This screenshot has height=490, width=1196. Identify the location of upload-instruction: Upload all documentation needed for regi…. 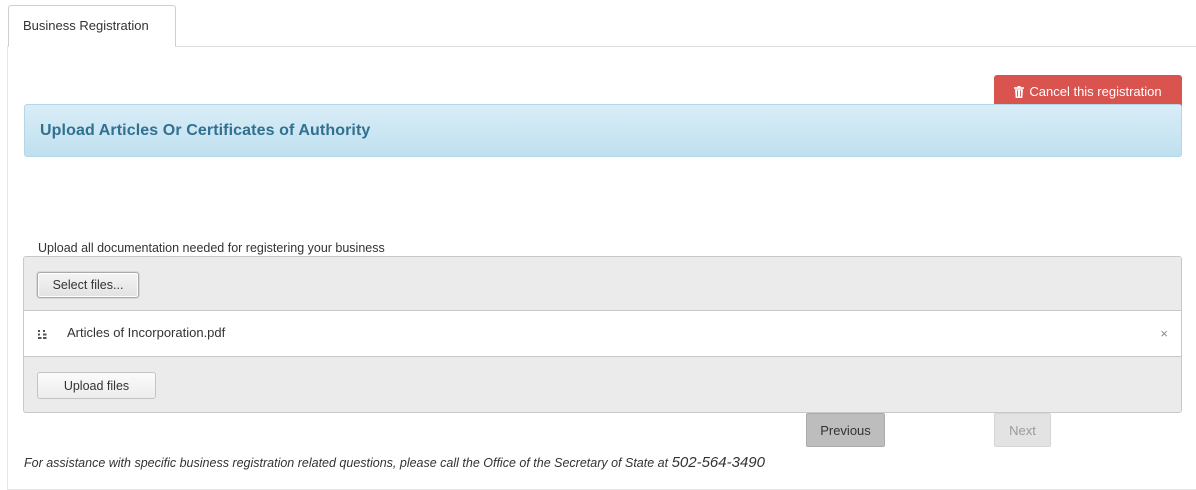
(211, 248).